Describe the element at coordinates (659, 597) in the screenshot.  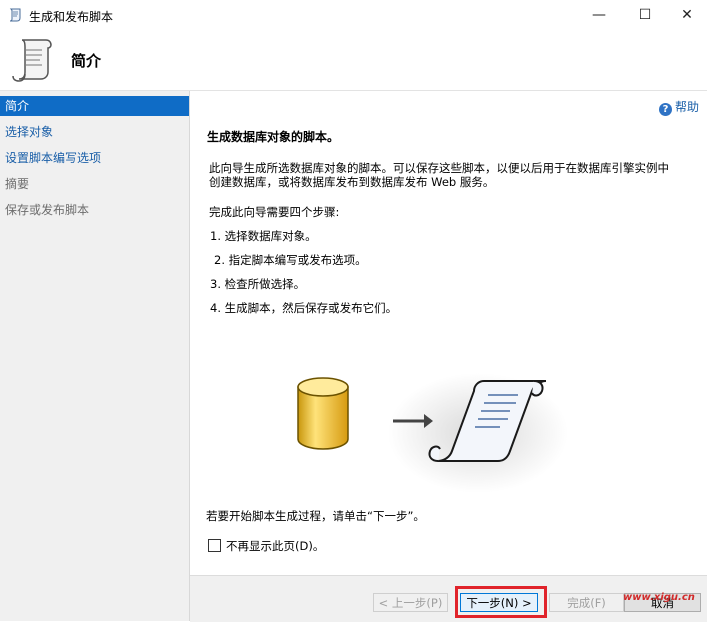
I see `watermark: www.xigu.cn` at that location.